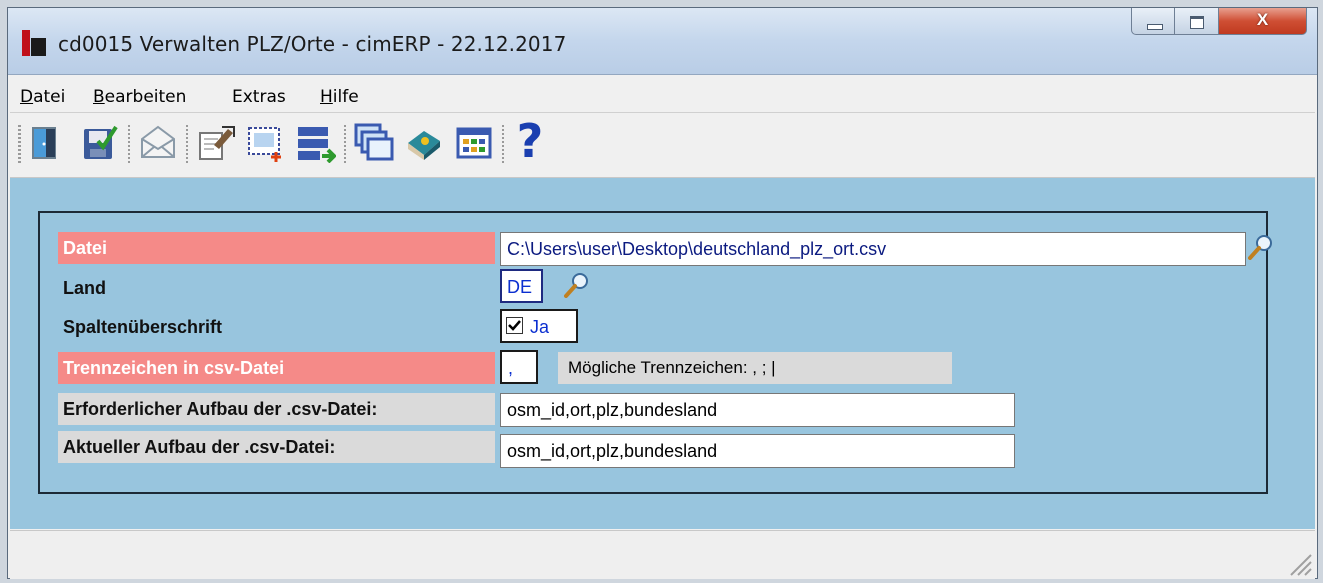 The image size is (1323, 583). I want to click on trennzeichen-hint: Mögliche Trennzeichen: , ; |, so click(755, 368).